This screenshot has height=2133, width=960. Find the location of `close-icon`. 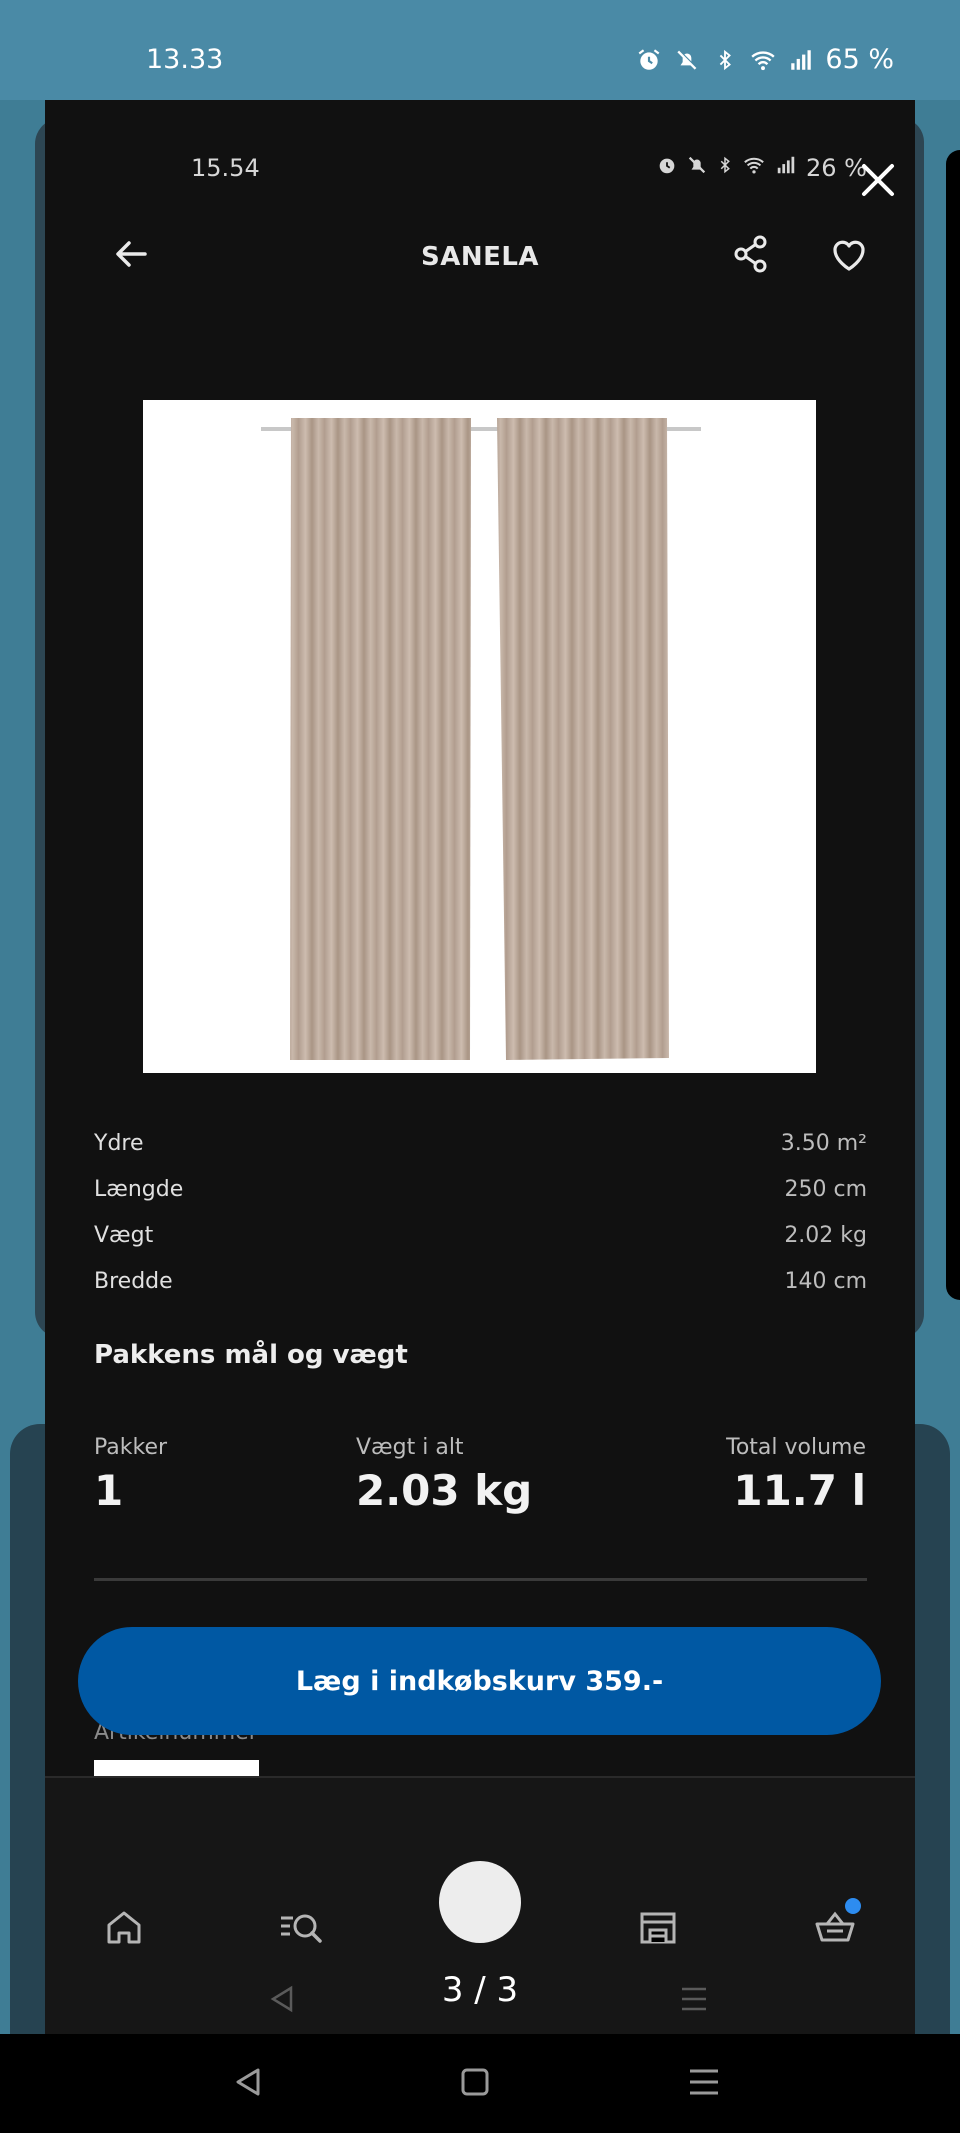

close-icon is located at coordinates (878, 180).